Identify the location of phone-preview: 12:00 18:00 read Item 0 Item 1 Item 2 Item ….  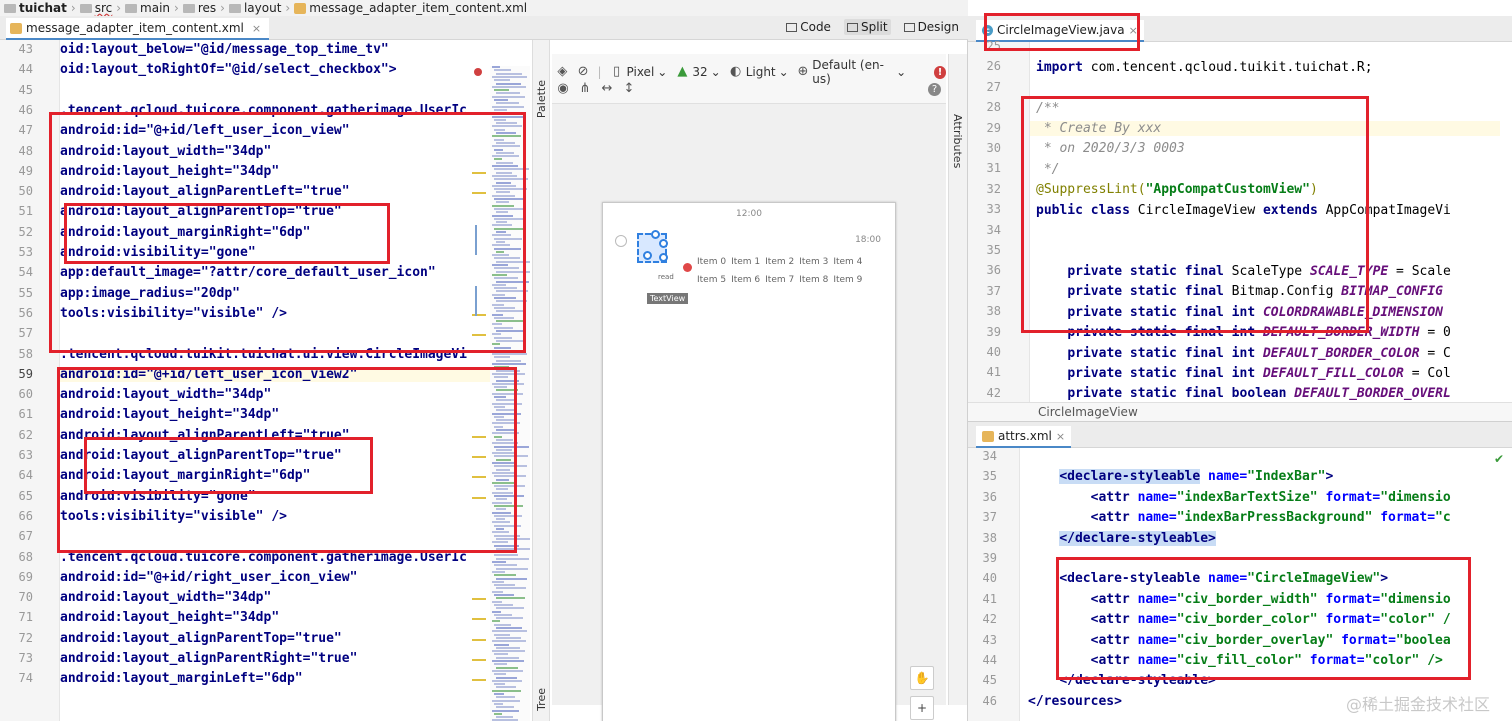
(749, 461).